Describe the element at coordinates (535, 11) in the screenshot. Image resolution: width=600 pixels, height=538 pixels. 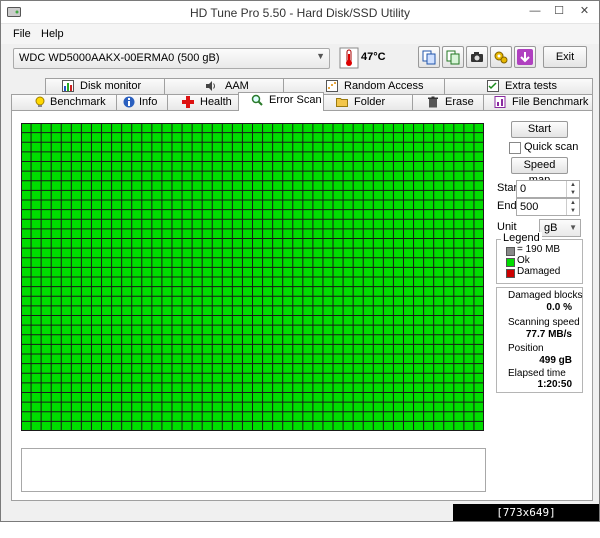
I see `minimize-button: —` at that location.